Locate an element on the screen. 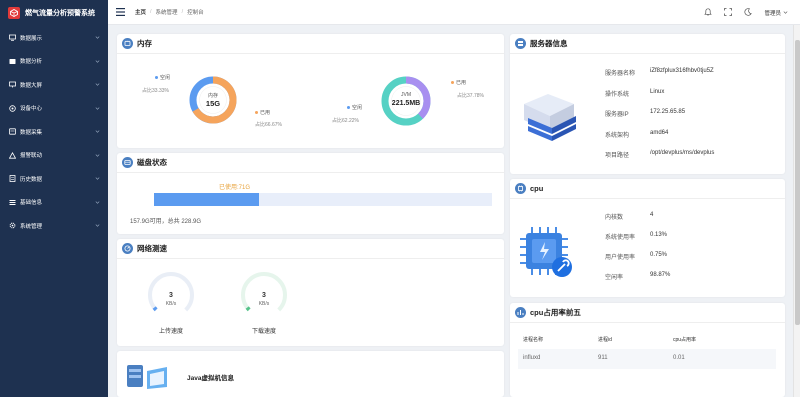 This screenshot has width=800, height=397. jvm-used-pct: 占比37.78% is located at coordinates (470, 96).